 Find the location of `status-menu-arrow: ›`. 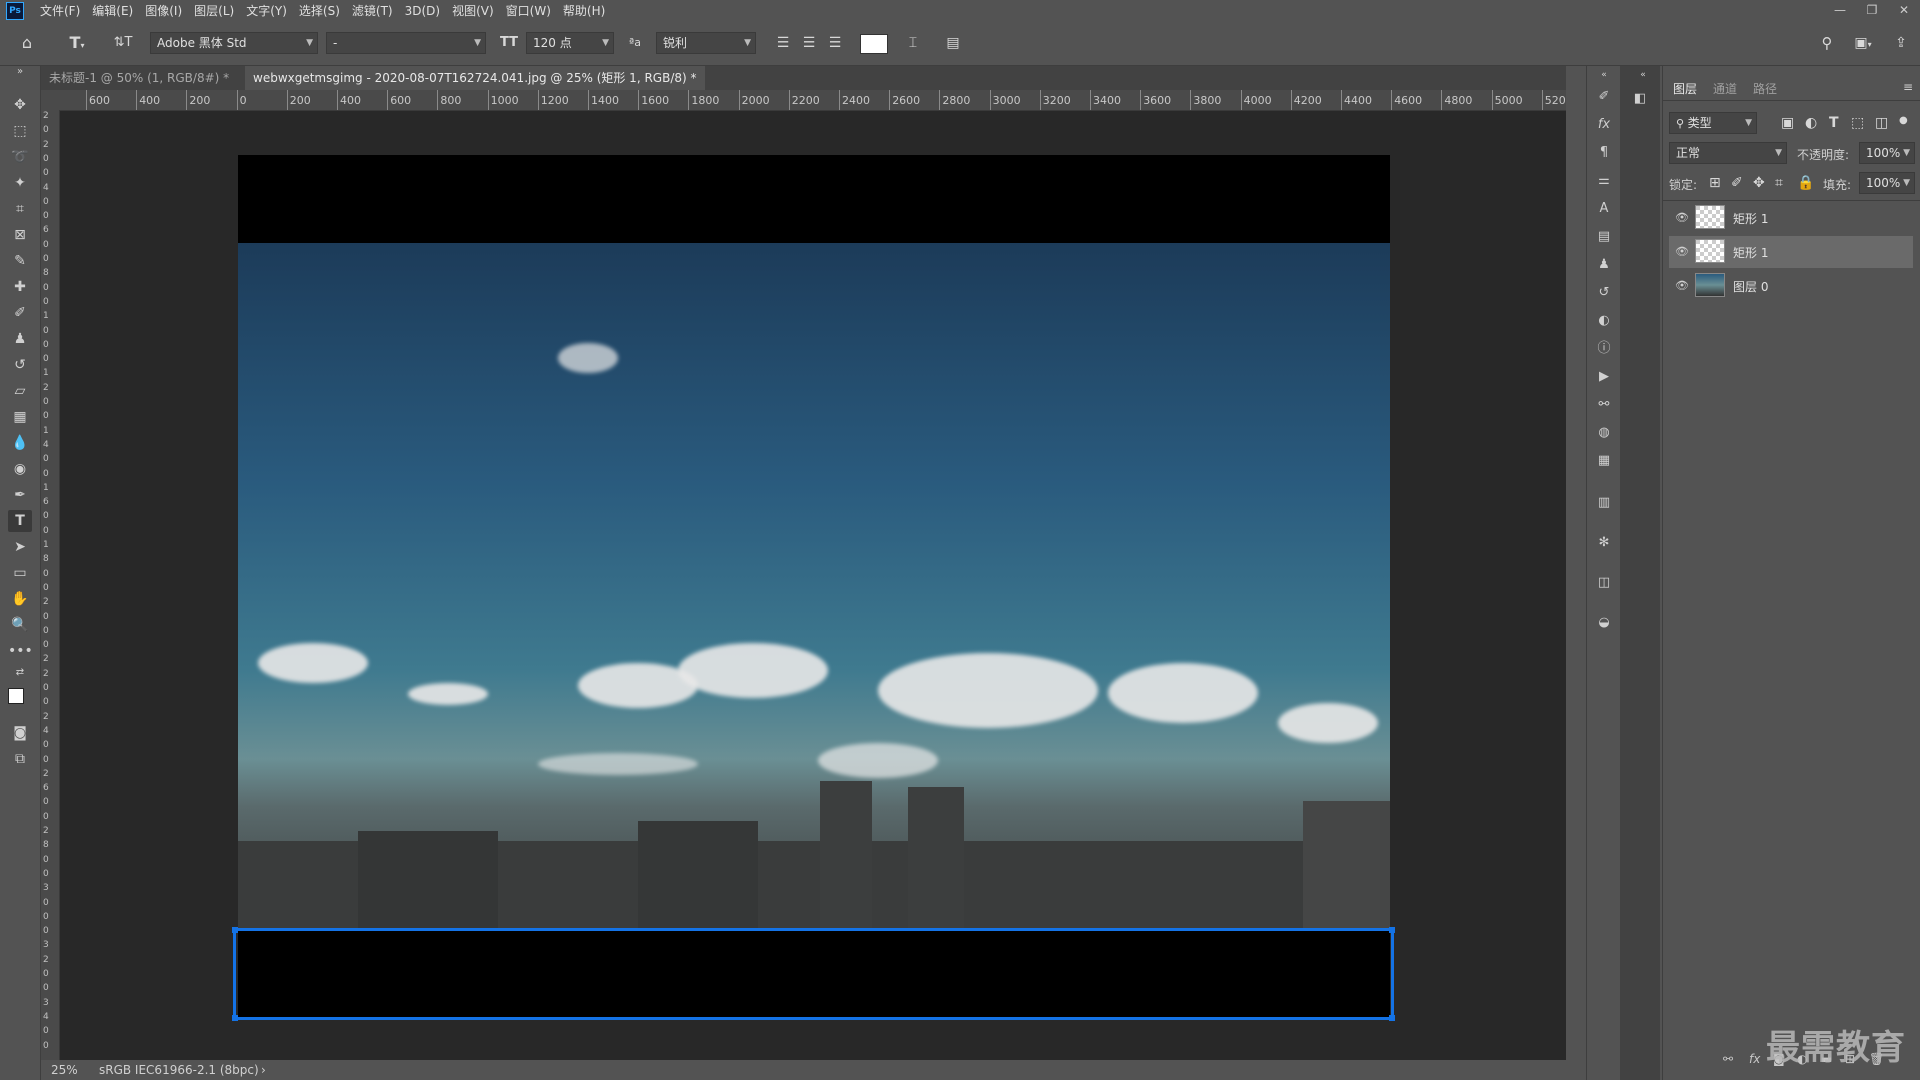

status-menu-arrow: › is located at coordinates (263, 1070).